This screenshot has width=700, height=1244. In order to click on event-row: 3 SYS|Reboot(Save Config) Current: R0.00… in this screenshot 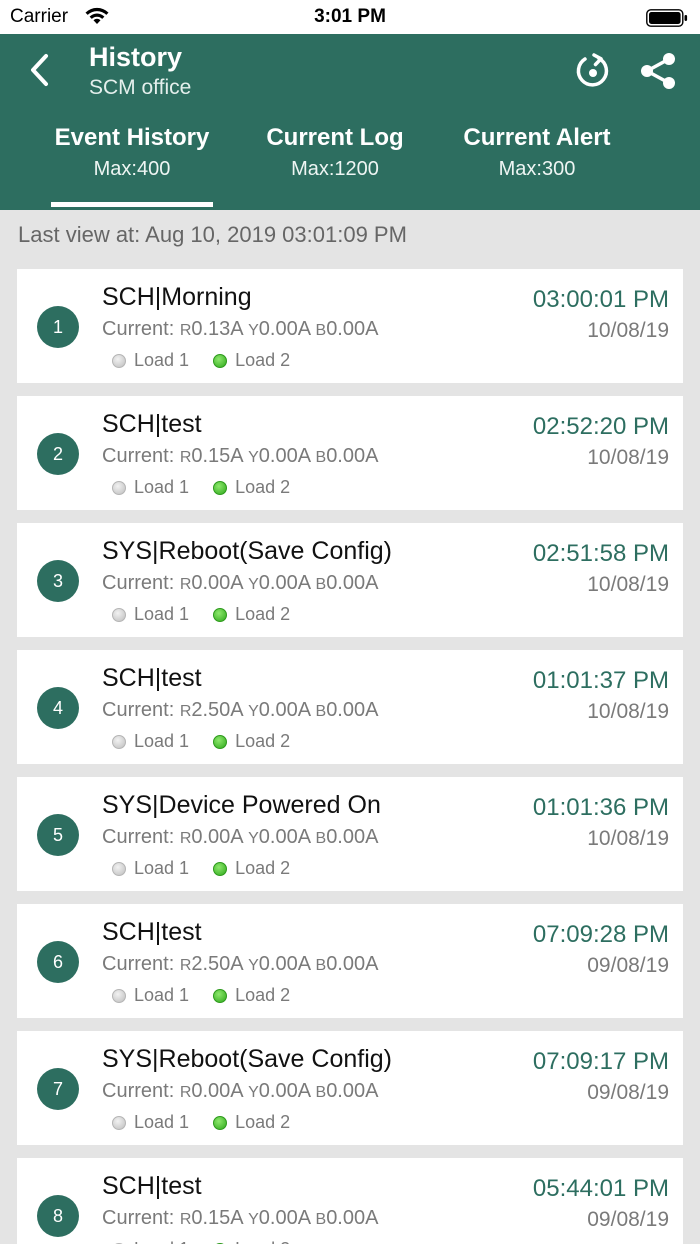, I will do `click(350, 580)`.